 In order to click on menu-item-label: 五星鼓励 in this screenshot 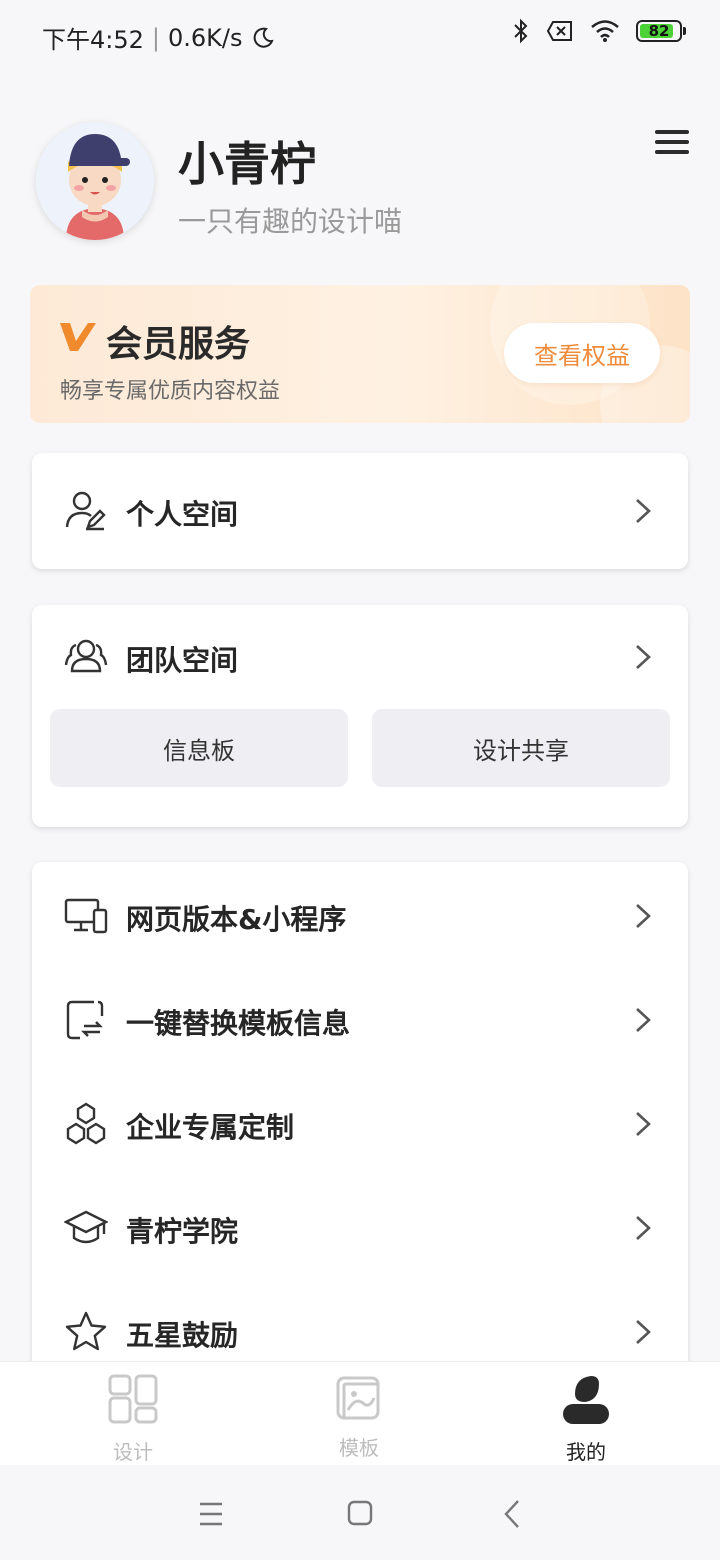, I will do `click(182, 1335)`.